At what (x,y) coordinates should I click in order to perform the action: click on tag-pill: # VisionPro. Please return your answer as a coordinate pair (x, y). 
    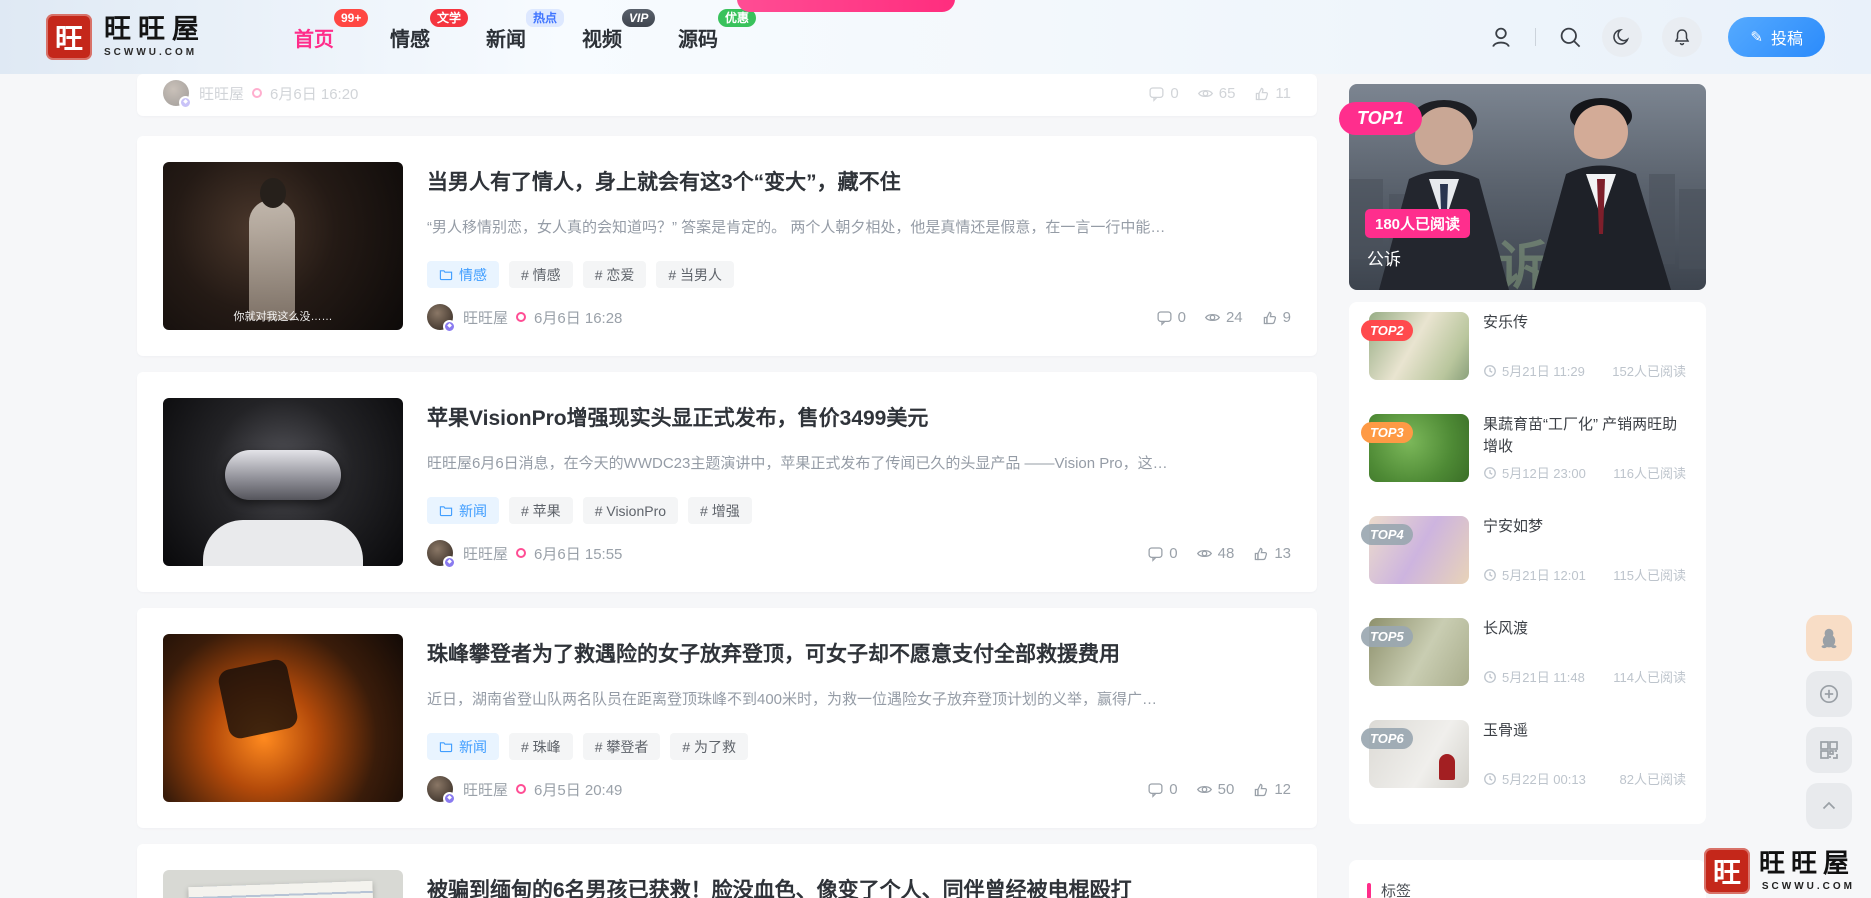
    Looking at the image, I should click on (630, 510).